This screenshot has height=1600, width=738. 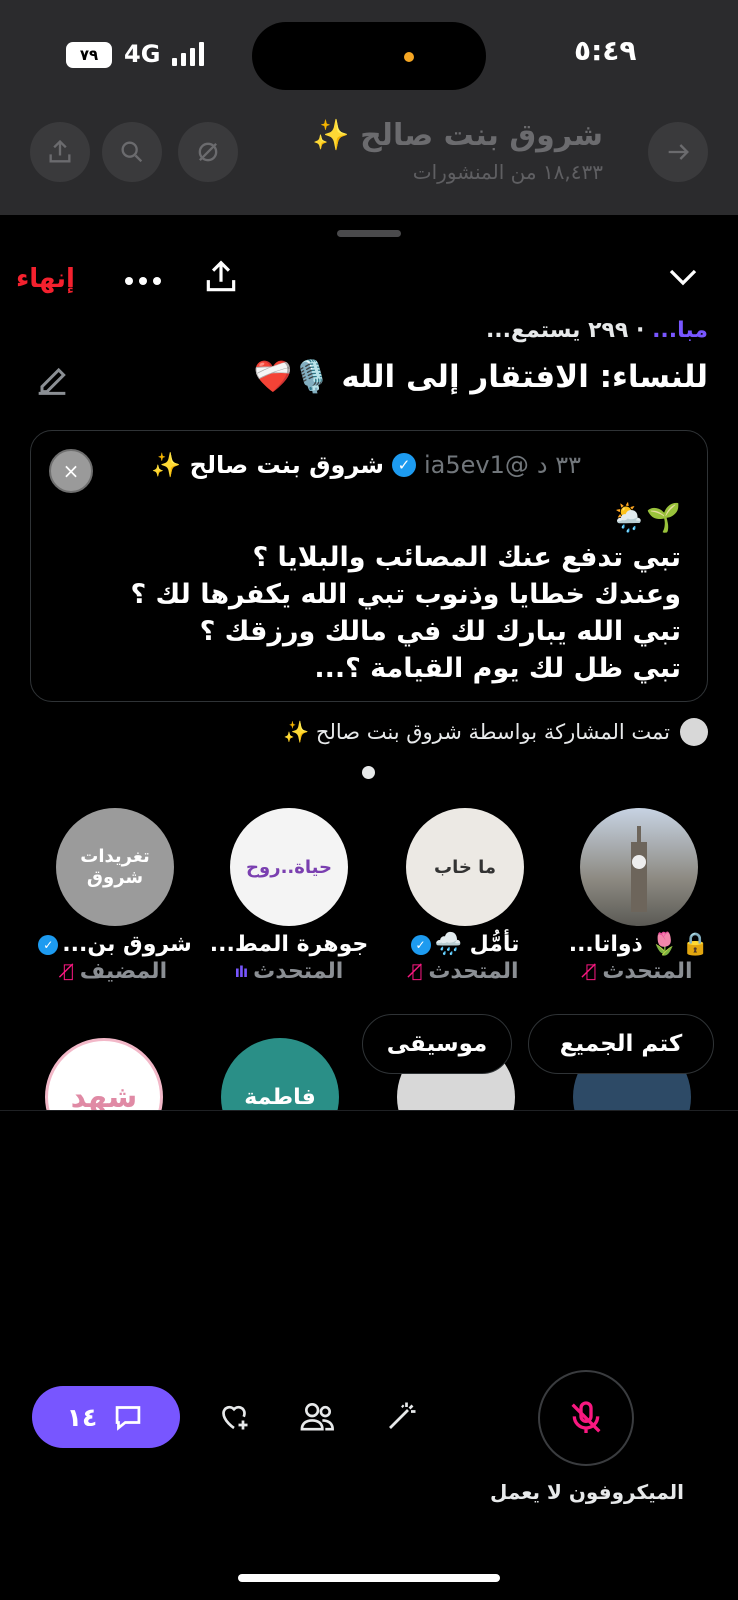 I want to click on post-author: شروق بنت صالح ✨, so click(x=267, y=465).